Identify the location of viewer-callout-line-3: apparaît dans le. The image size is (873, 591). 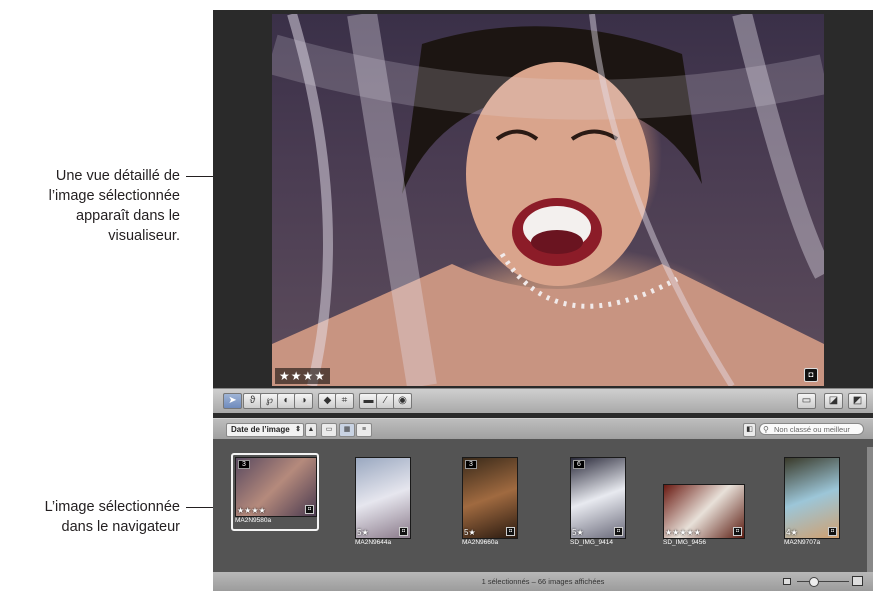
(128, 216).